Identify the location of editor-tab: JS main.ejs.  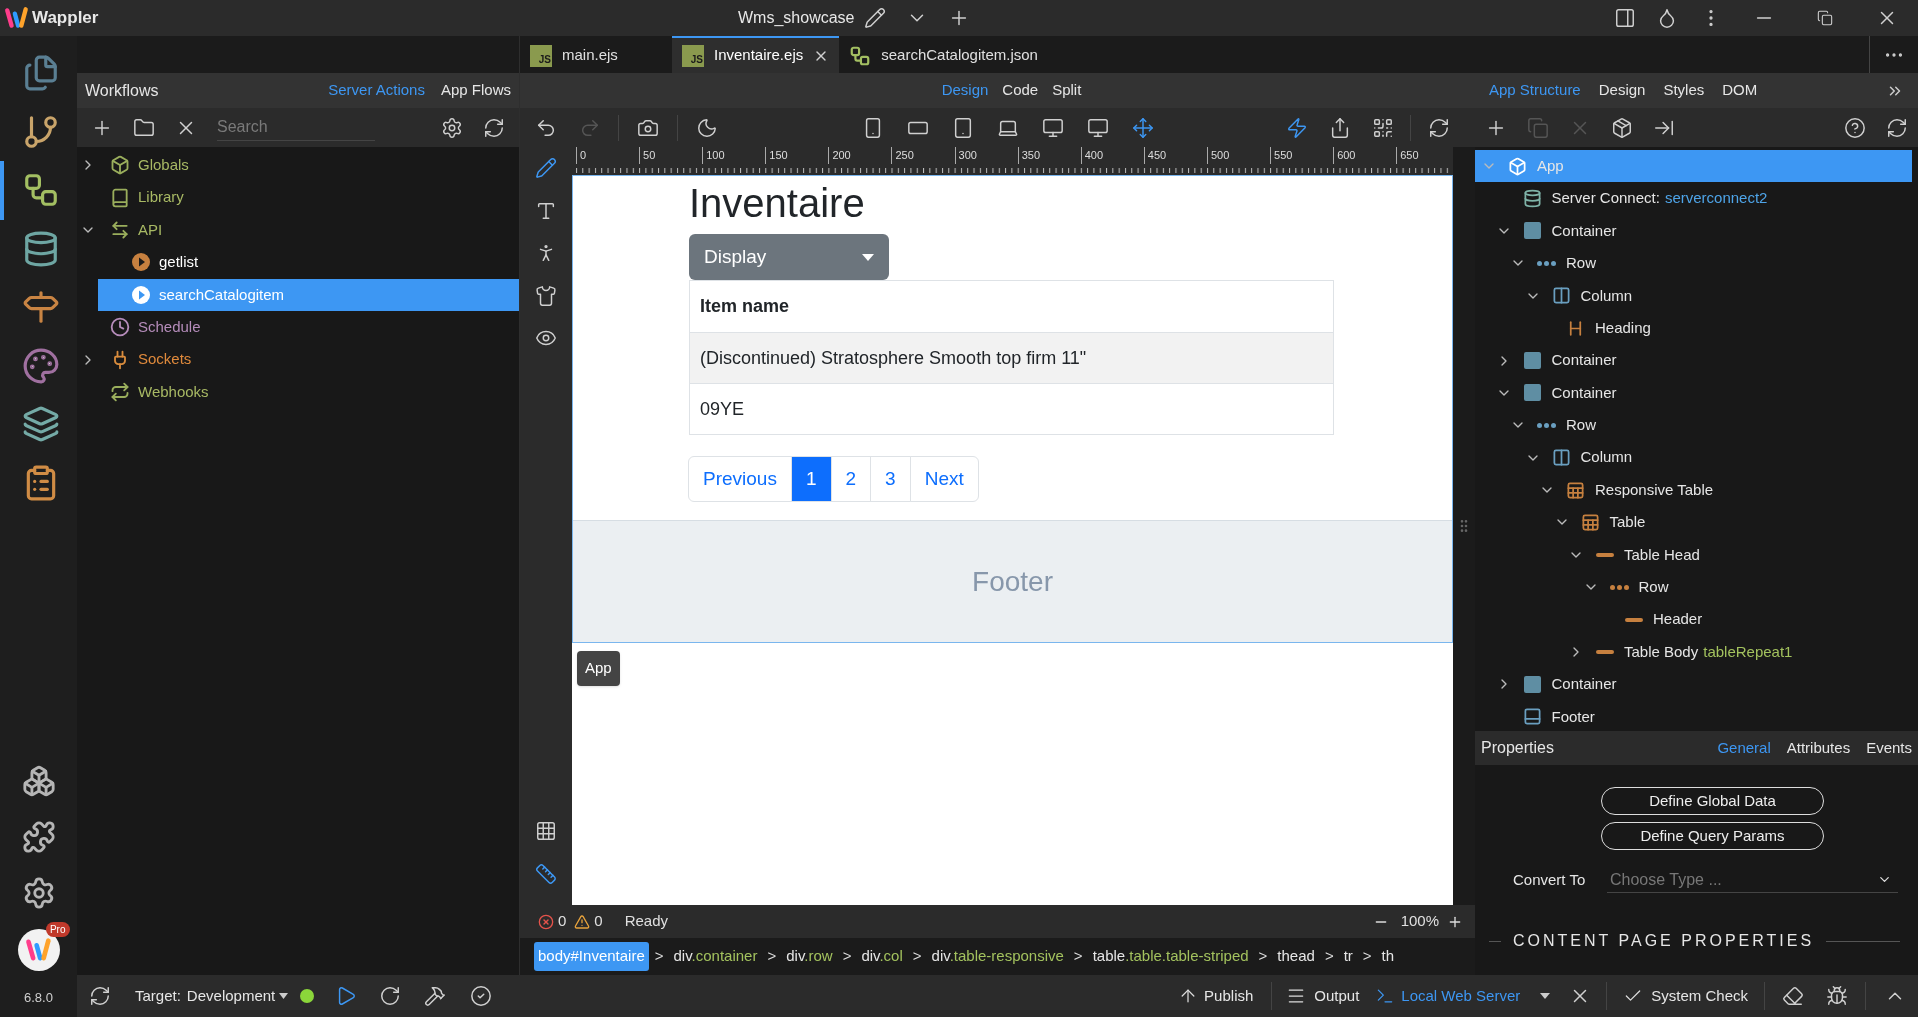
(596, 54).